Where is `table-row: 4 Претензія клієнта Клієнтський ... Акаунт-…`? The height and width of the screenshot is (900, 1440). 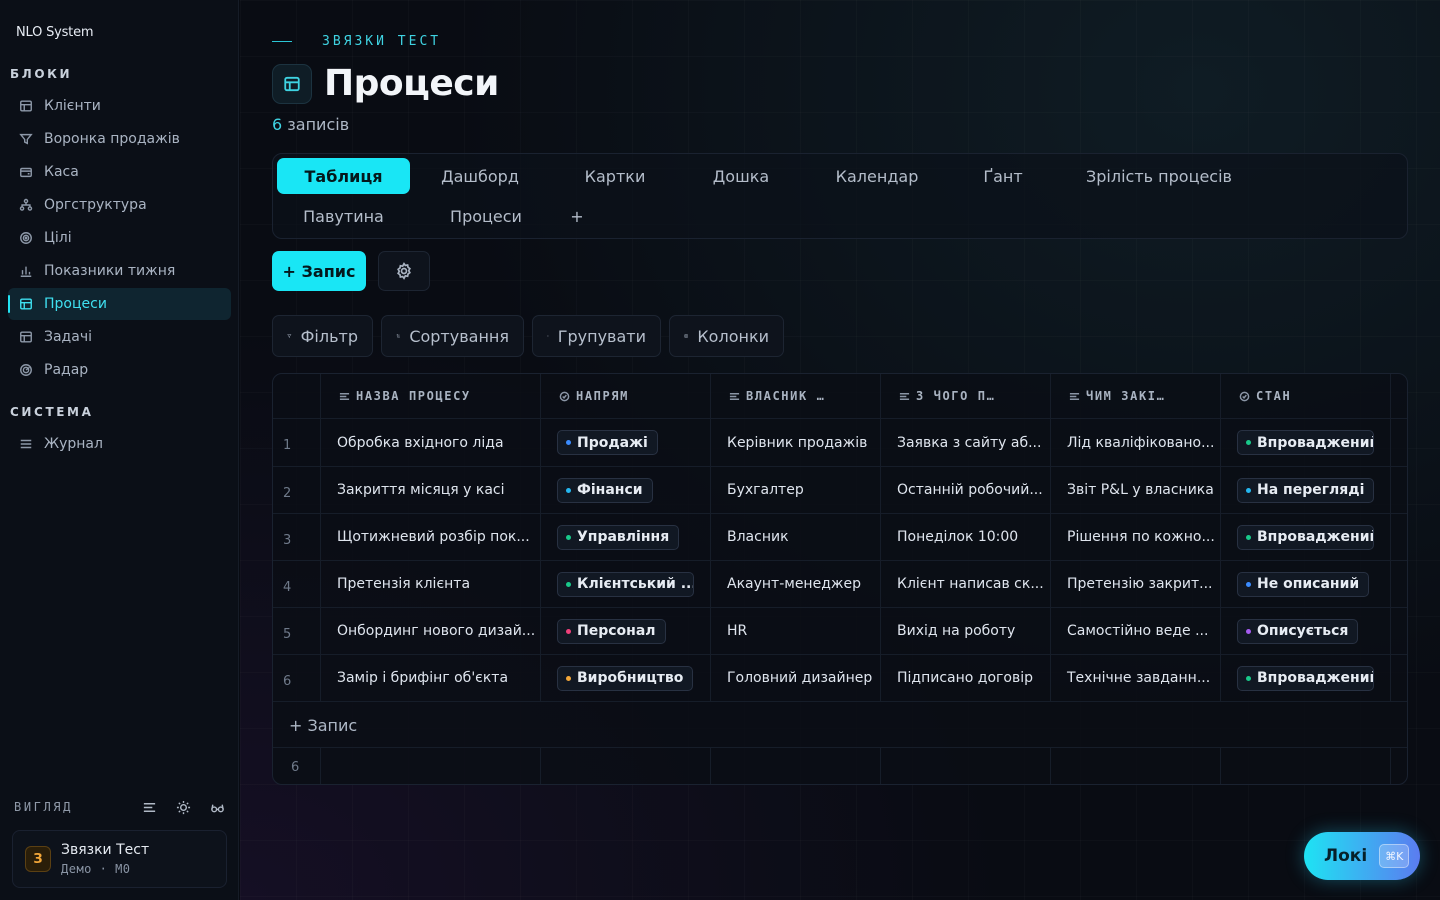
table-row: 4 Претензія клієнта Клієнтський ... Акаунт-… is located at coordinates (840, 584).